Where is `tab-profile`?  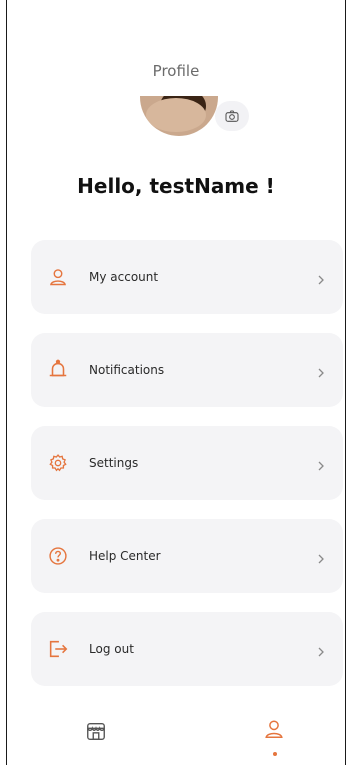
tab-profile is located at coordinates (274, 729).